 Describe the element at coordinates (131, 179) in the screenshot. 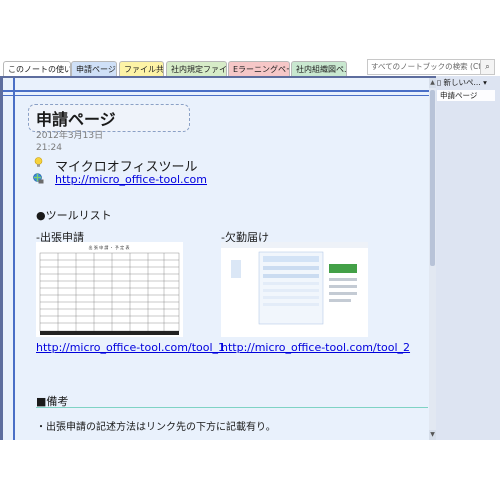

I see `main-site-link: http://micro_office-tool.com` at that location.